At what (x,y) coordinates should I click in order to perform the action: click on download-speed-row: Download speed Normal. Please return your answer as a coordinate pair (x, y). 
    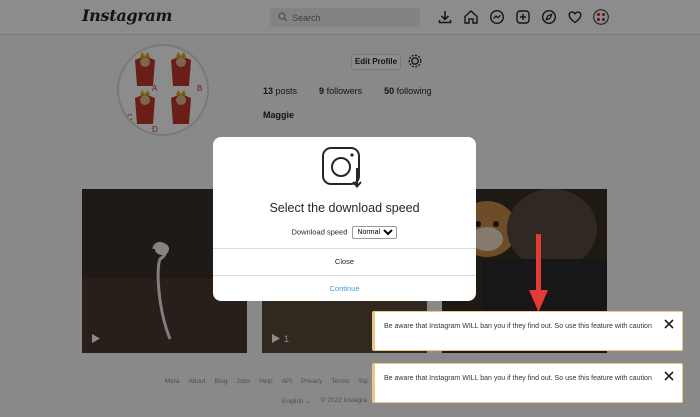
    Looking at the image, I should click on (344, 232).